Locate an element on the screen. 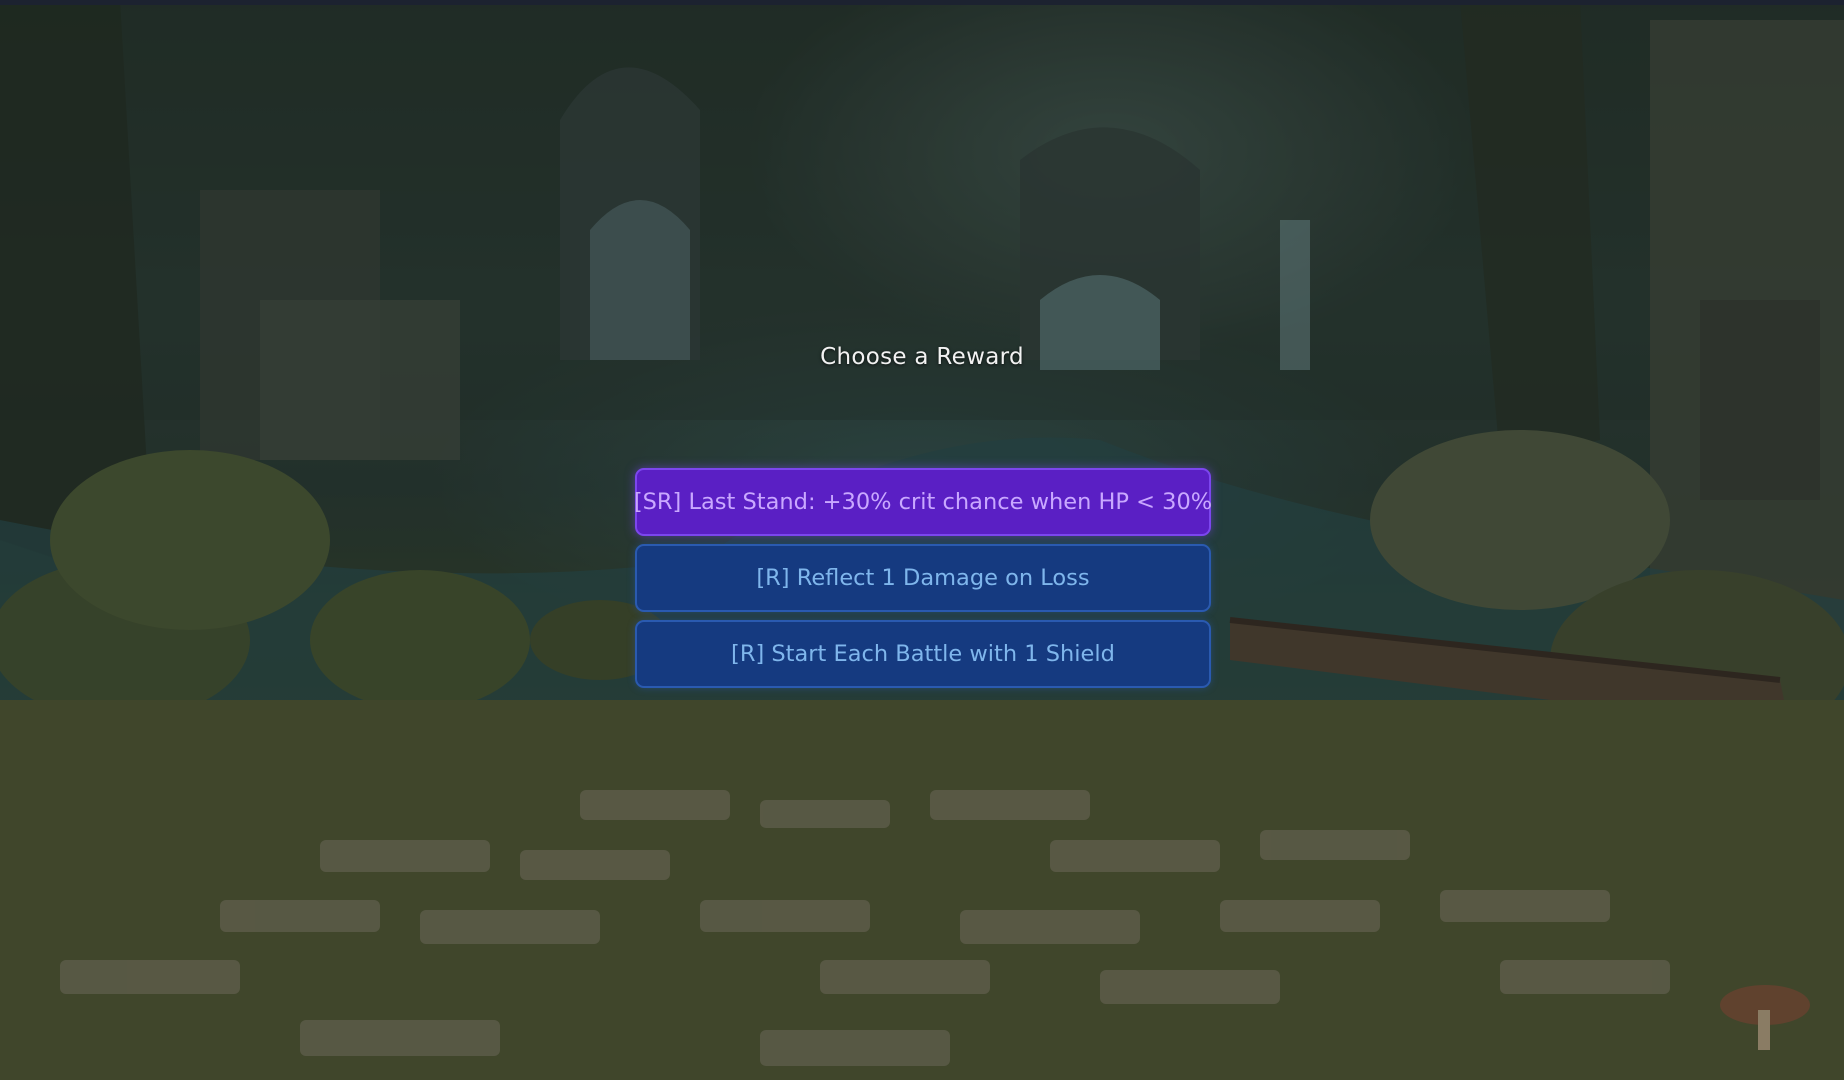 The height and width of the screenshot is (1080, 1844). reward-title: Choose a Reward is located at coordinates (922, 357).